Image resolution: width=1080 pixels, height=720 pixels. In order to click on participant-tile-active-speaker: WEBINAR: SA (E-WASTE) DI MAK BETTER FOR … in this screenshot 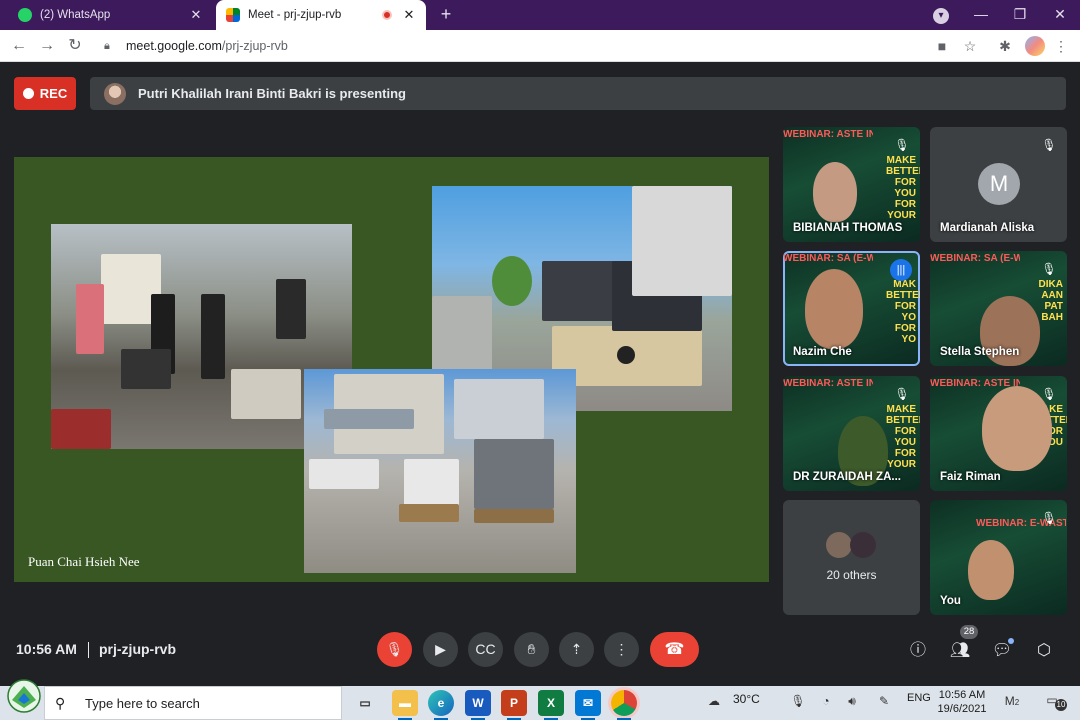, I will do `click(851, 308)`.